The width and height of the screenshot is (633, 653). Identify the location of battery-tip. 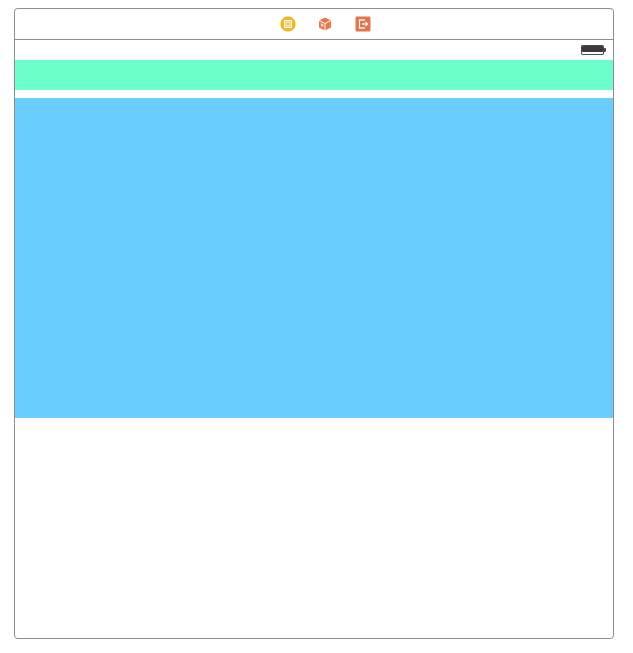
(605, 50).